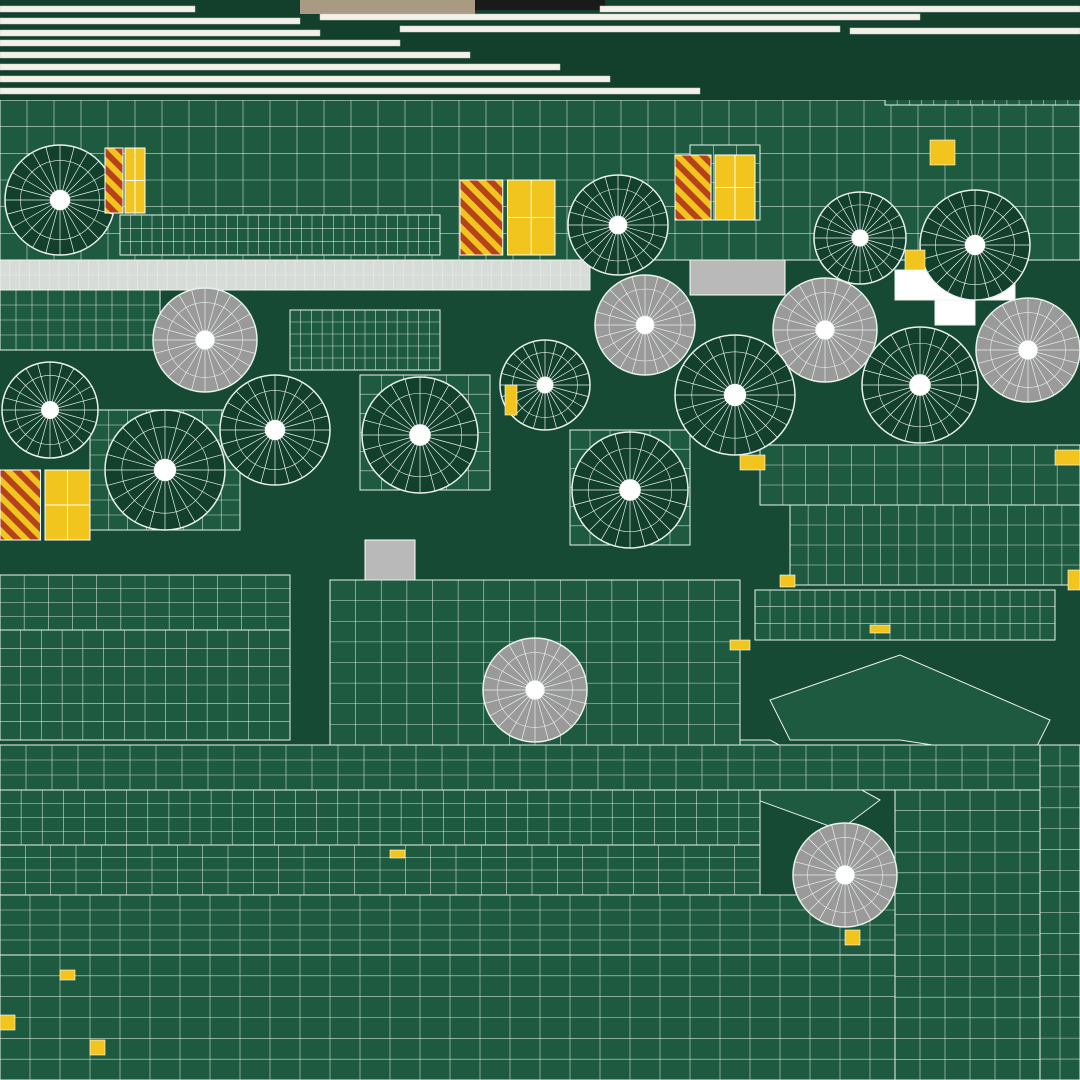  Describe the element at coordinates (540, 5) in the screenshot. I see `header-dark-strip` at that location.